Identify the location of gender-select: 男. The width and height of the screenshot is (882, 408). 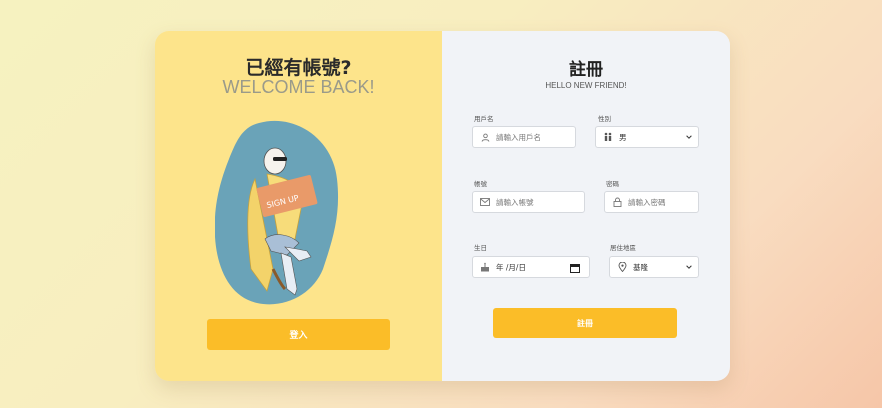
(647, 137).